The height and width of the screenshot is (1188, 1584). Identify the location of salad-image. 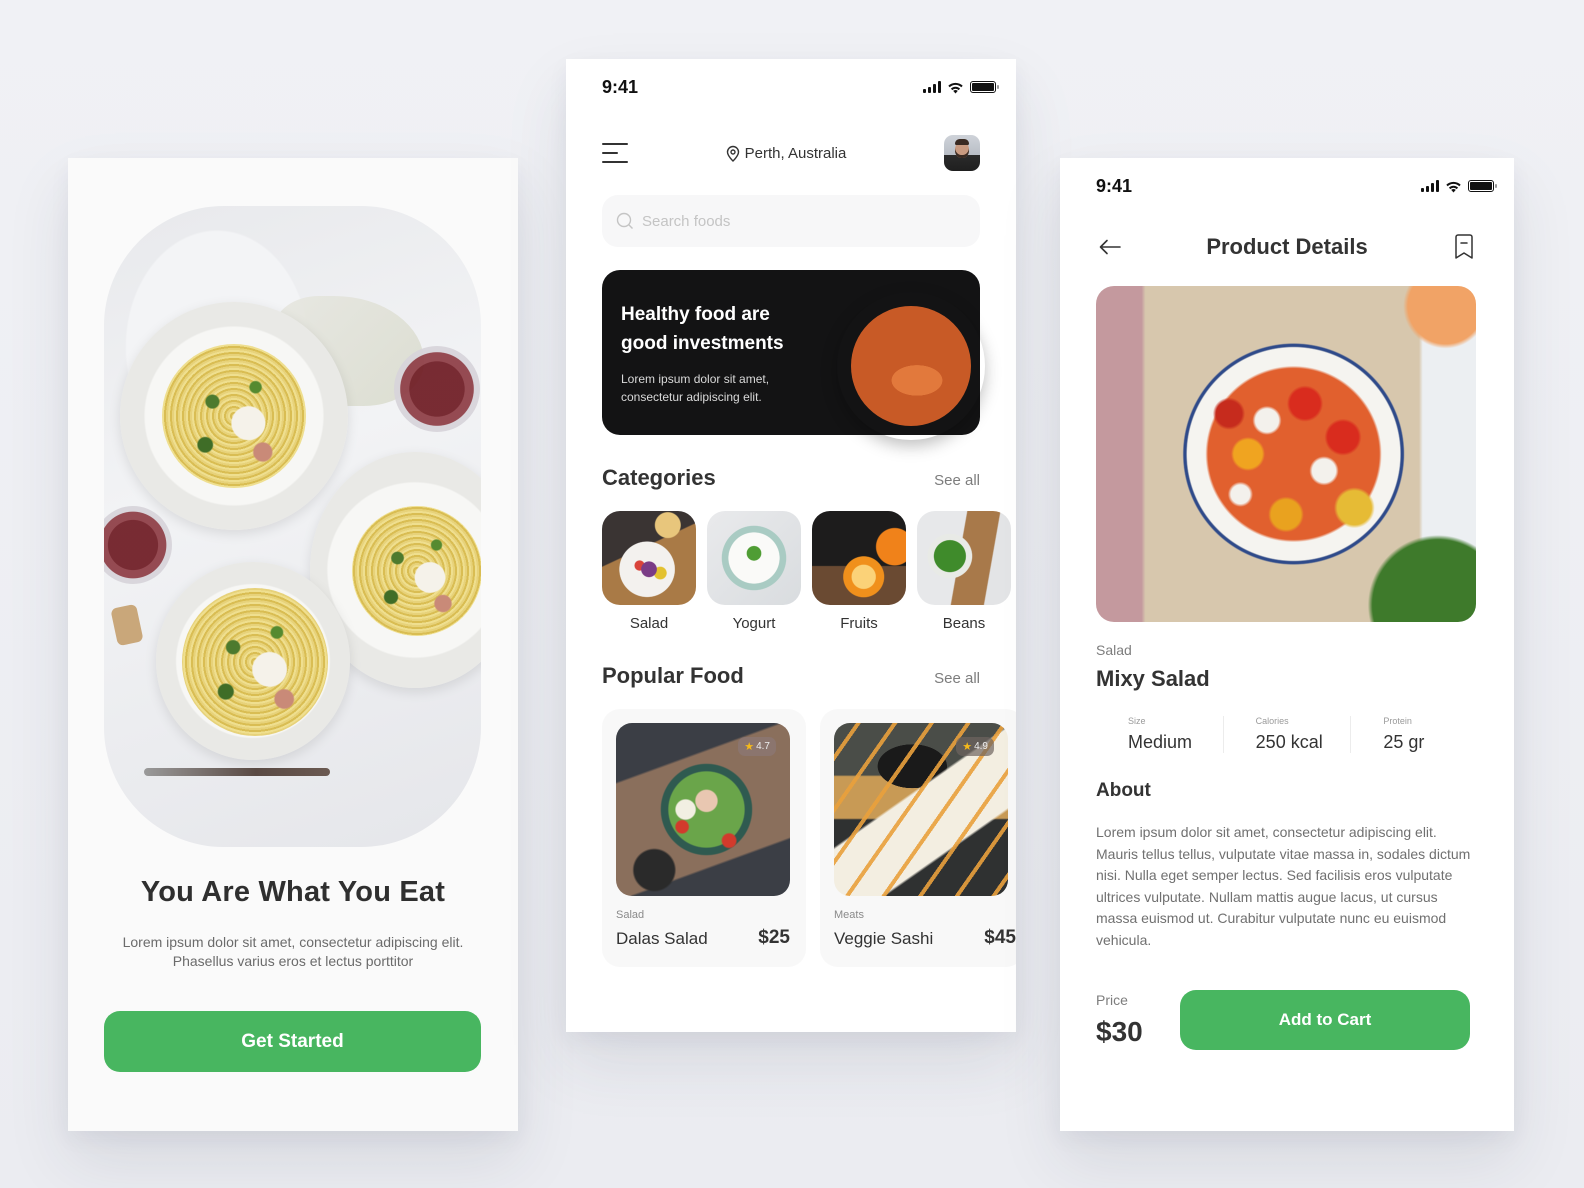
(649, 558).